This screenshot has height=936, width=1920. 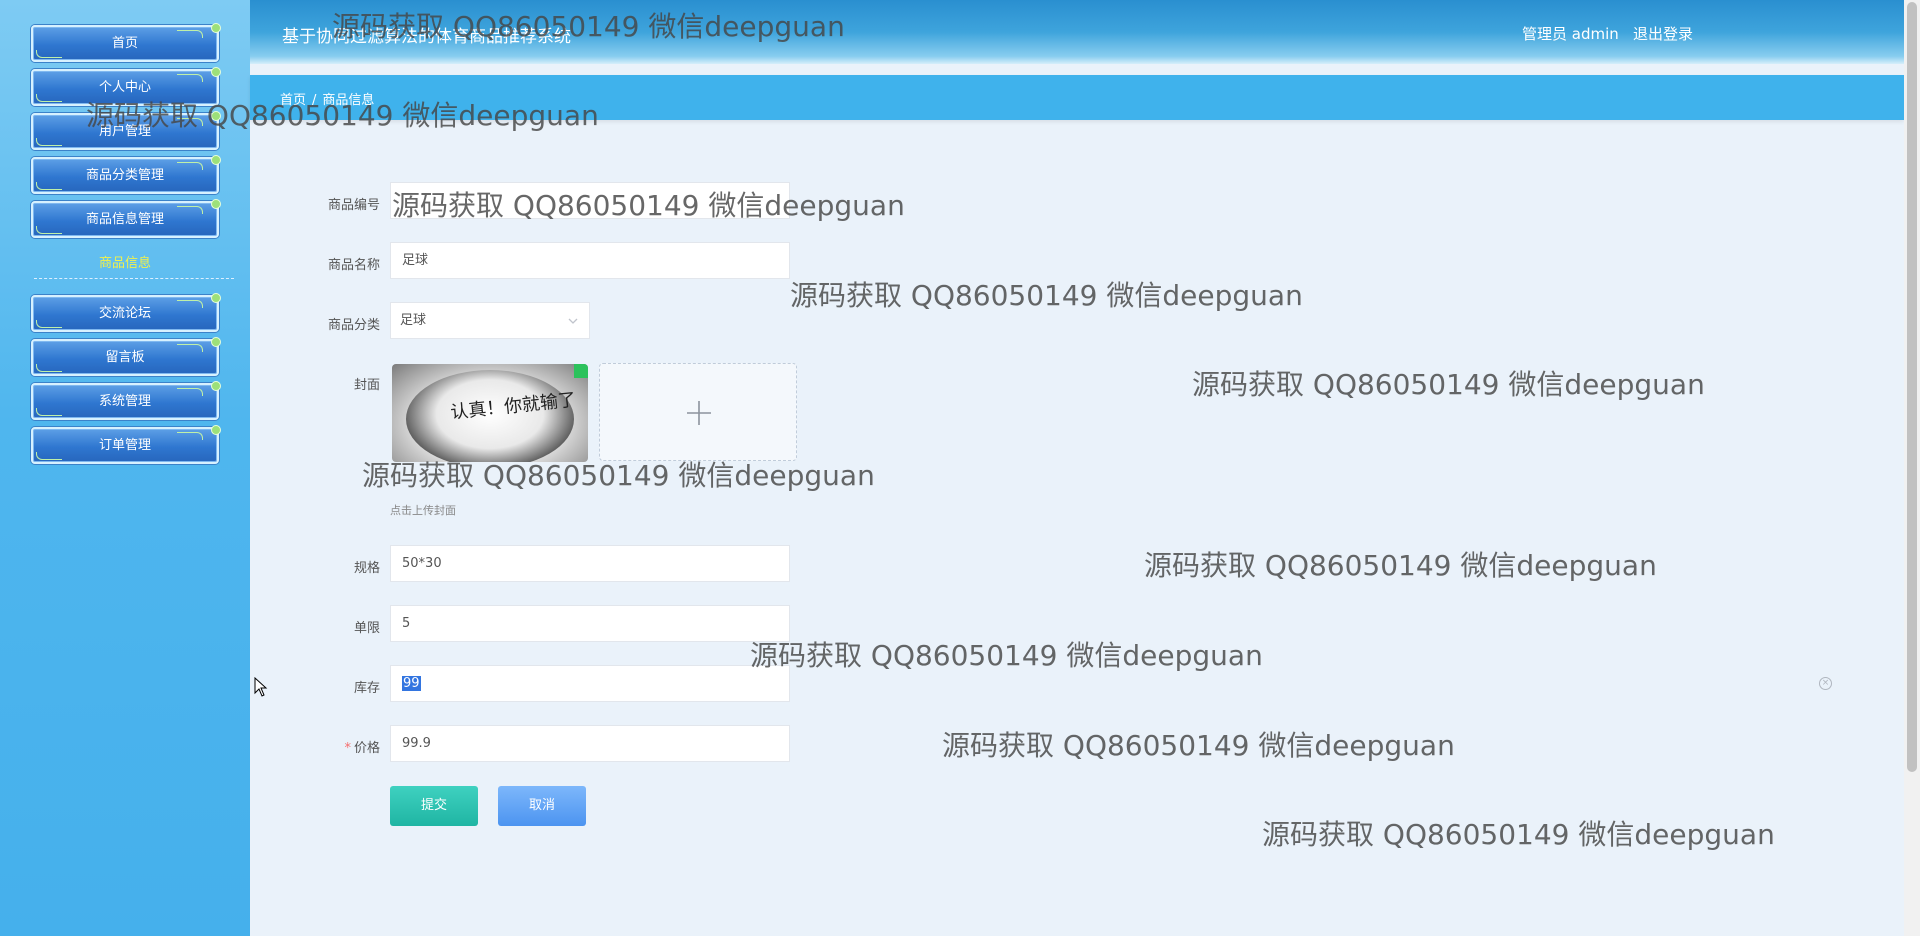 I want to click on product-name-label: 商品名称, so click(x=353, y=265).